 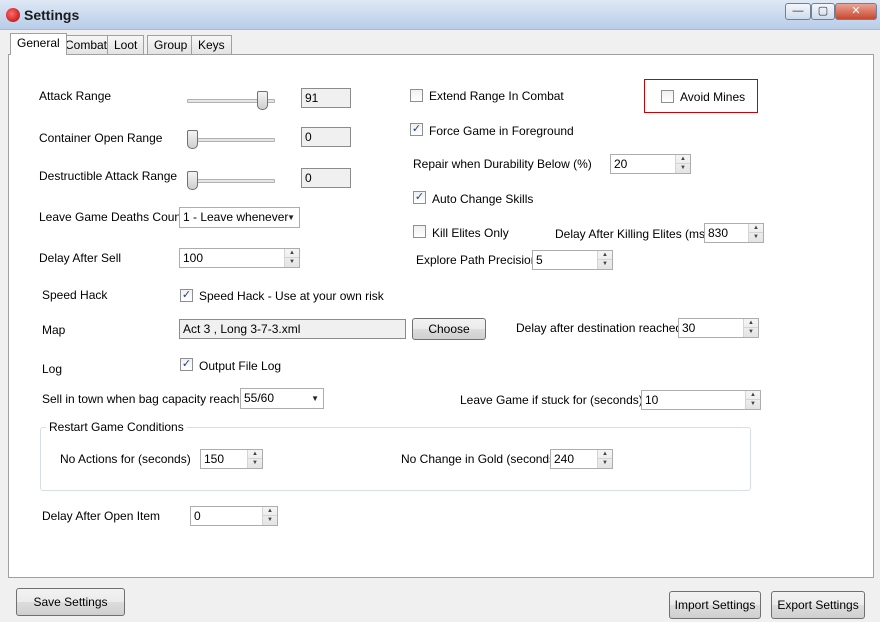 What do you see at coordinates (632, 234) in the screenshot?
I see `delay-after-killing-elites-label: Delay After Killing Elites (ms)` at bounding box center [632, 234].